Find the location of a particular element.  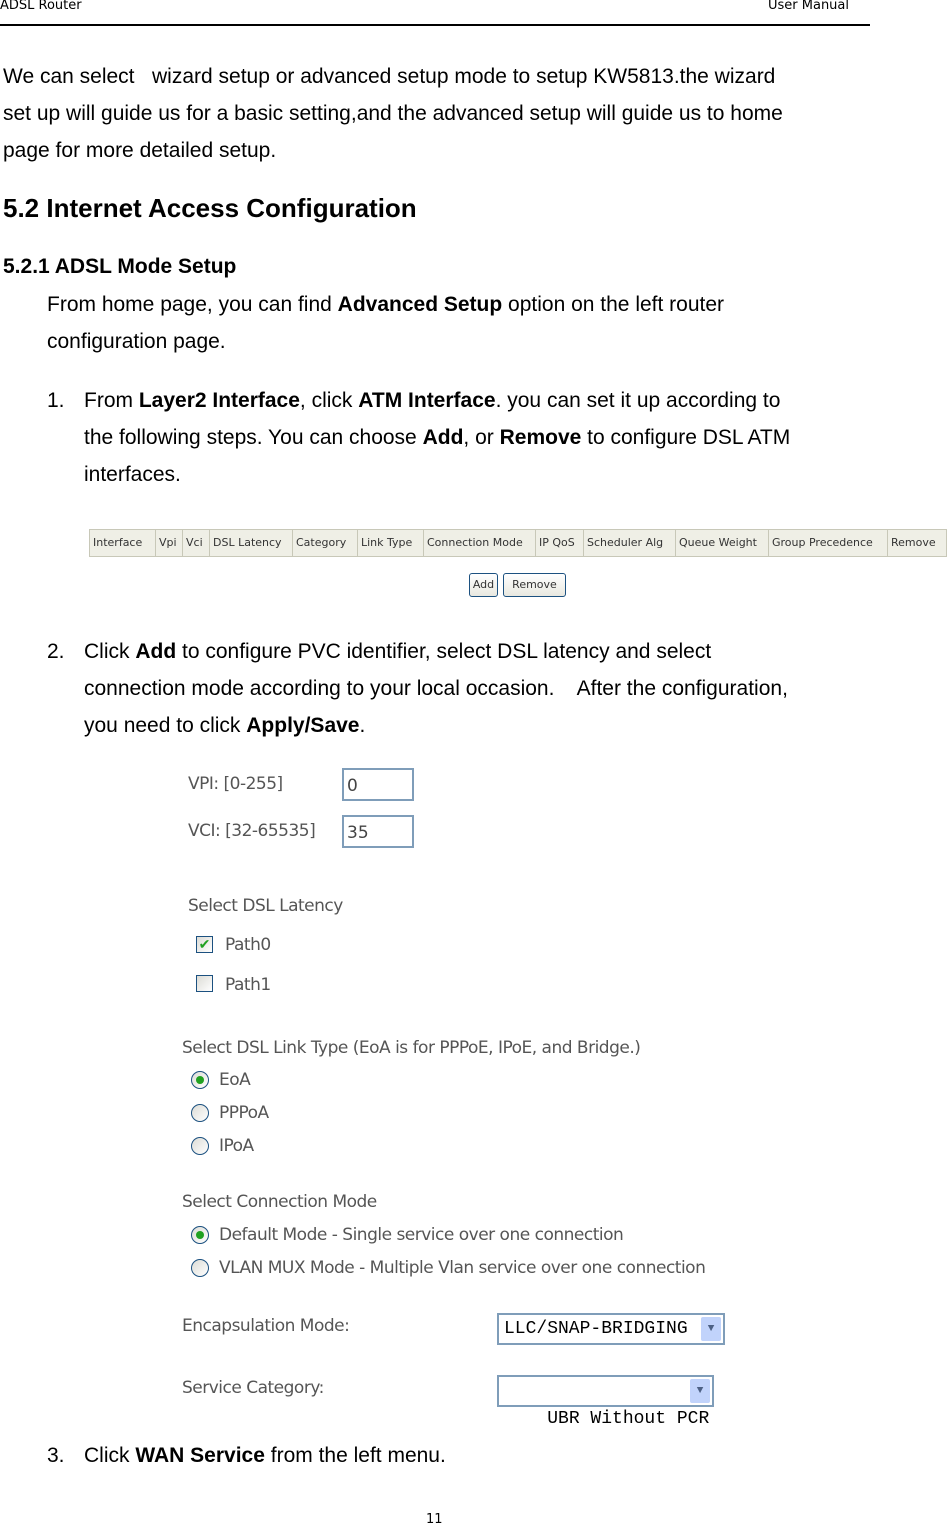

service-category-label: Service Category: is located at coordinates (253, 1388).